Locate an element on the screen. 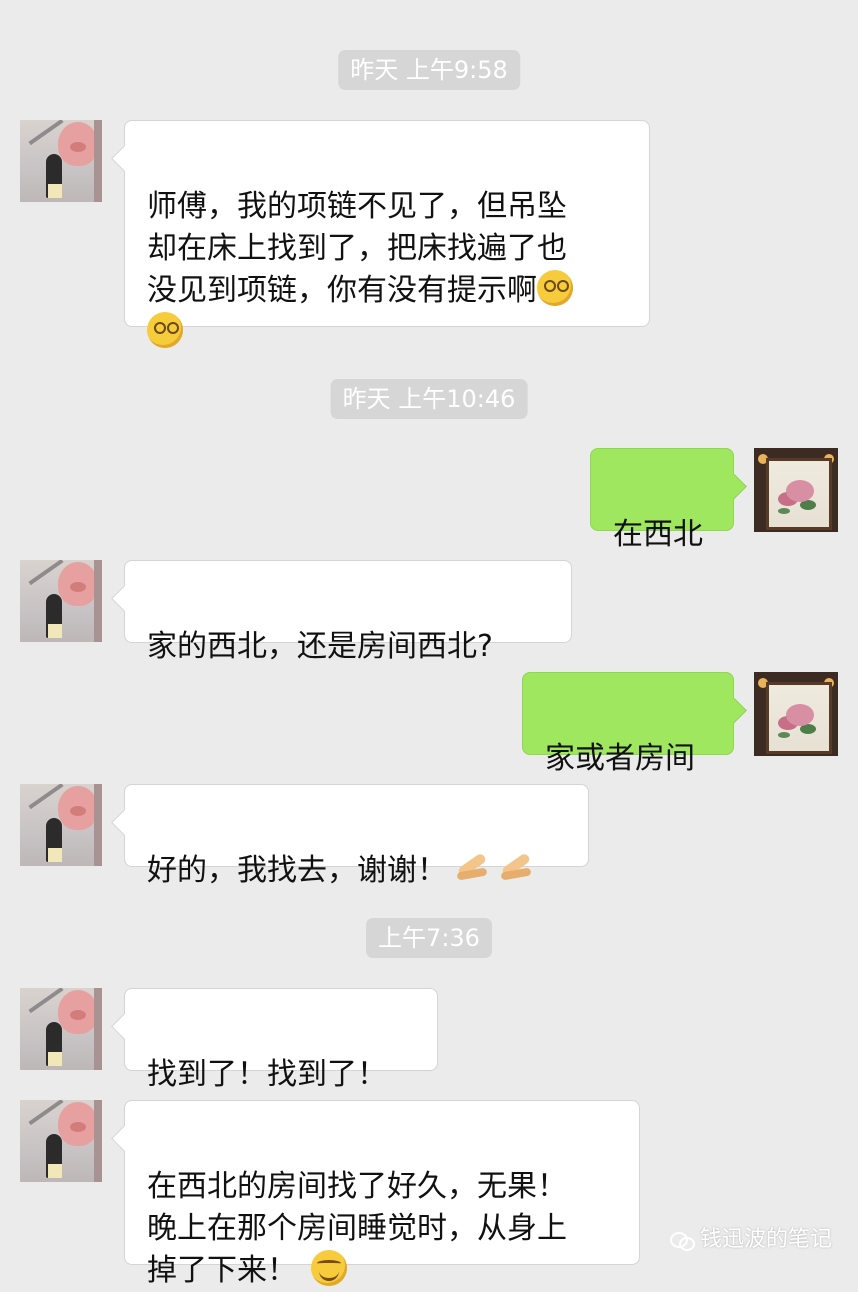 This screenshot has width=858, height=1292. message-text: 找到了！找到了！ is located at coordinates (267, 1074).